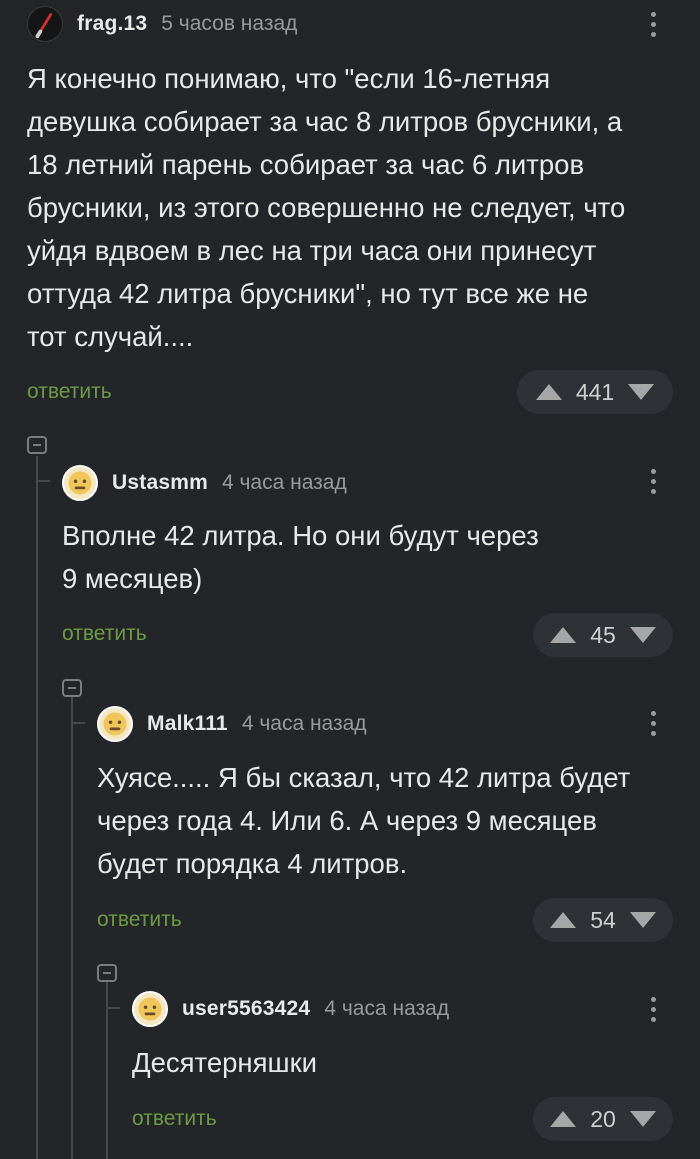 The image size is (700, 1159). I want to click on lightsaber-avatar-icon, so click(44, 26).